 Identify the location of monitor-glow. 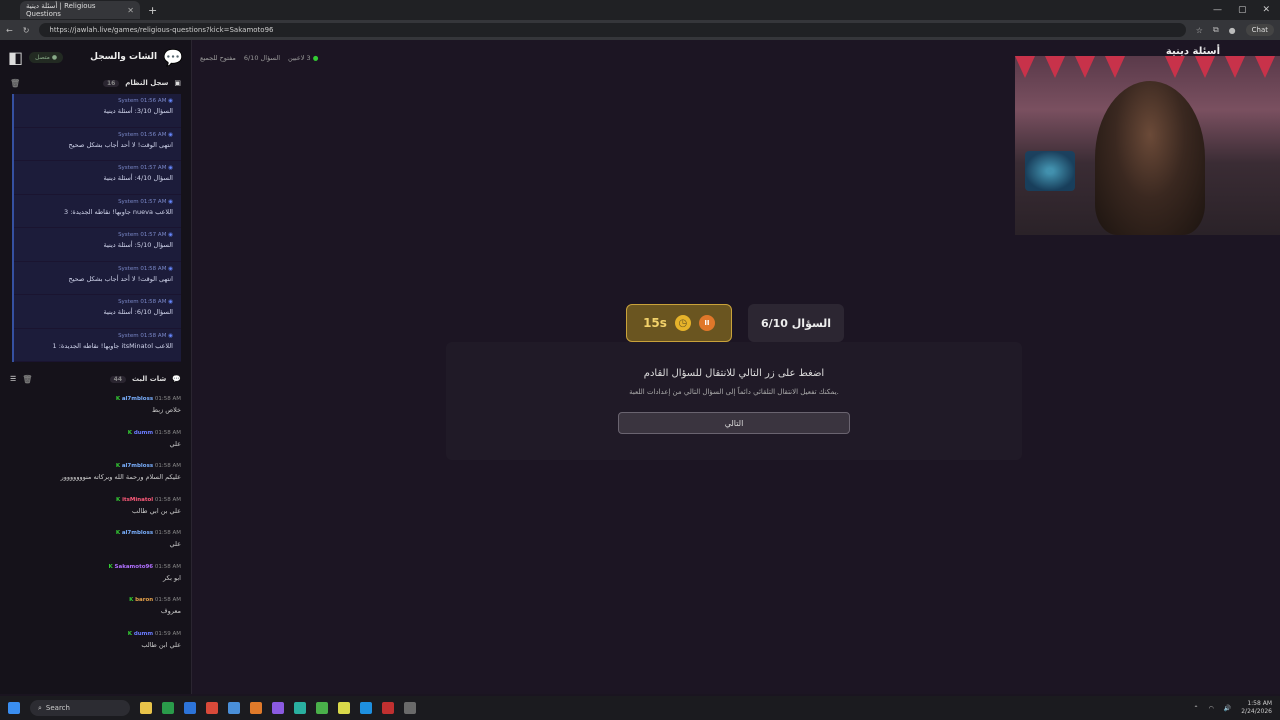
(1050, 171).